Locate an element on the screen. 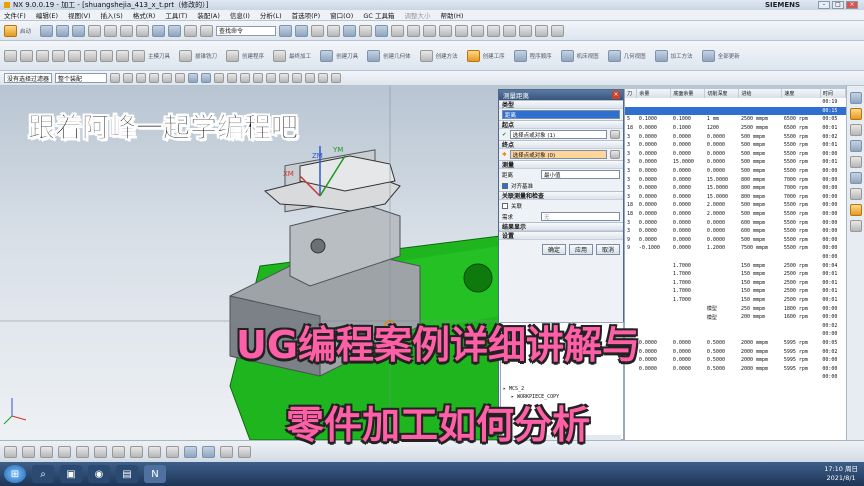 The image size is (864, 486). menu-analysis: 分析(L) is located at coordinates (271, 15).